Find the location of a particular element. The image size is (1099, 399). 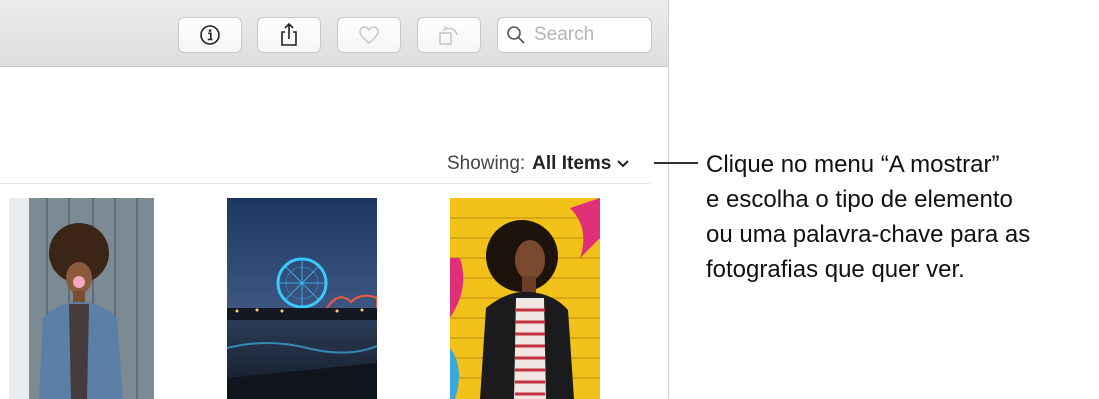

share-button is located at coordinates (289, 35).